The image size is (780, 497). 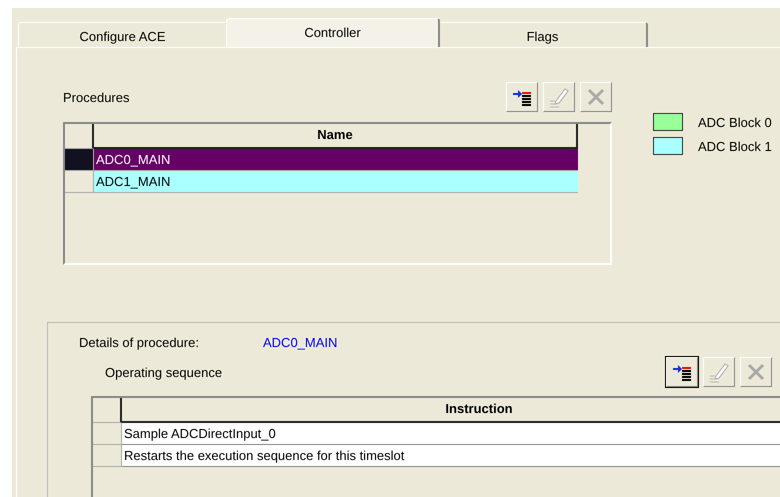 I want to click on section-label: Procedures, so click(x=96, y=97).